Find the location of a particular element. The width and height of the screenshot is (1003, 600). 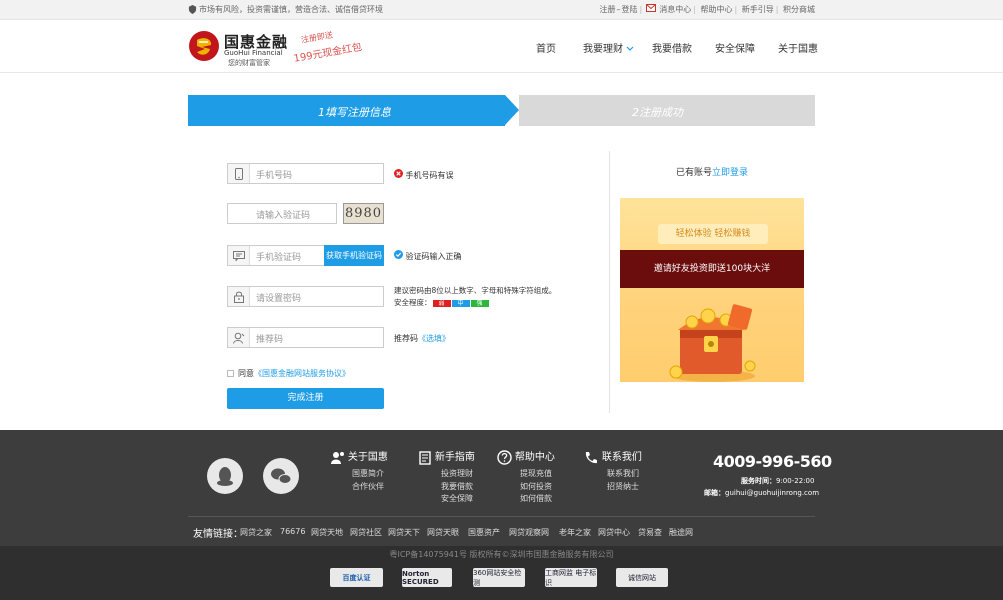

baidu-verified-badge: 百度认证 is located at coordinates (356, 577).